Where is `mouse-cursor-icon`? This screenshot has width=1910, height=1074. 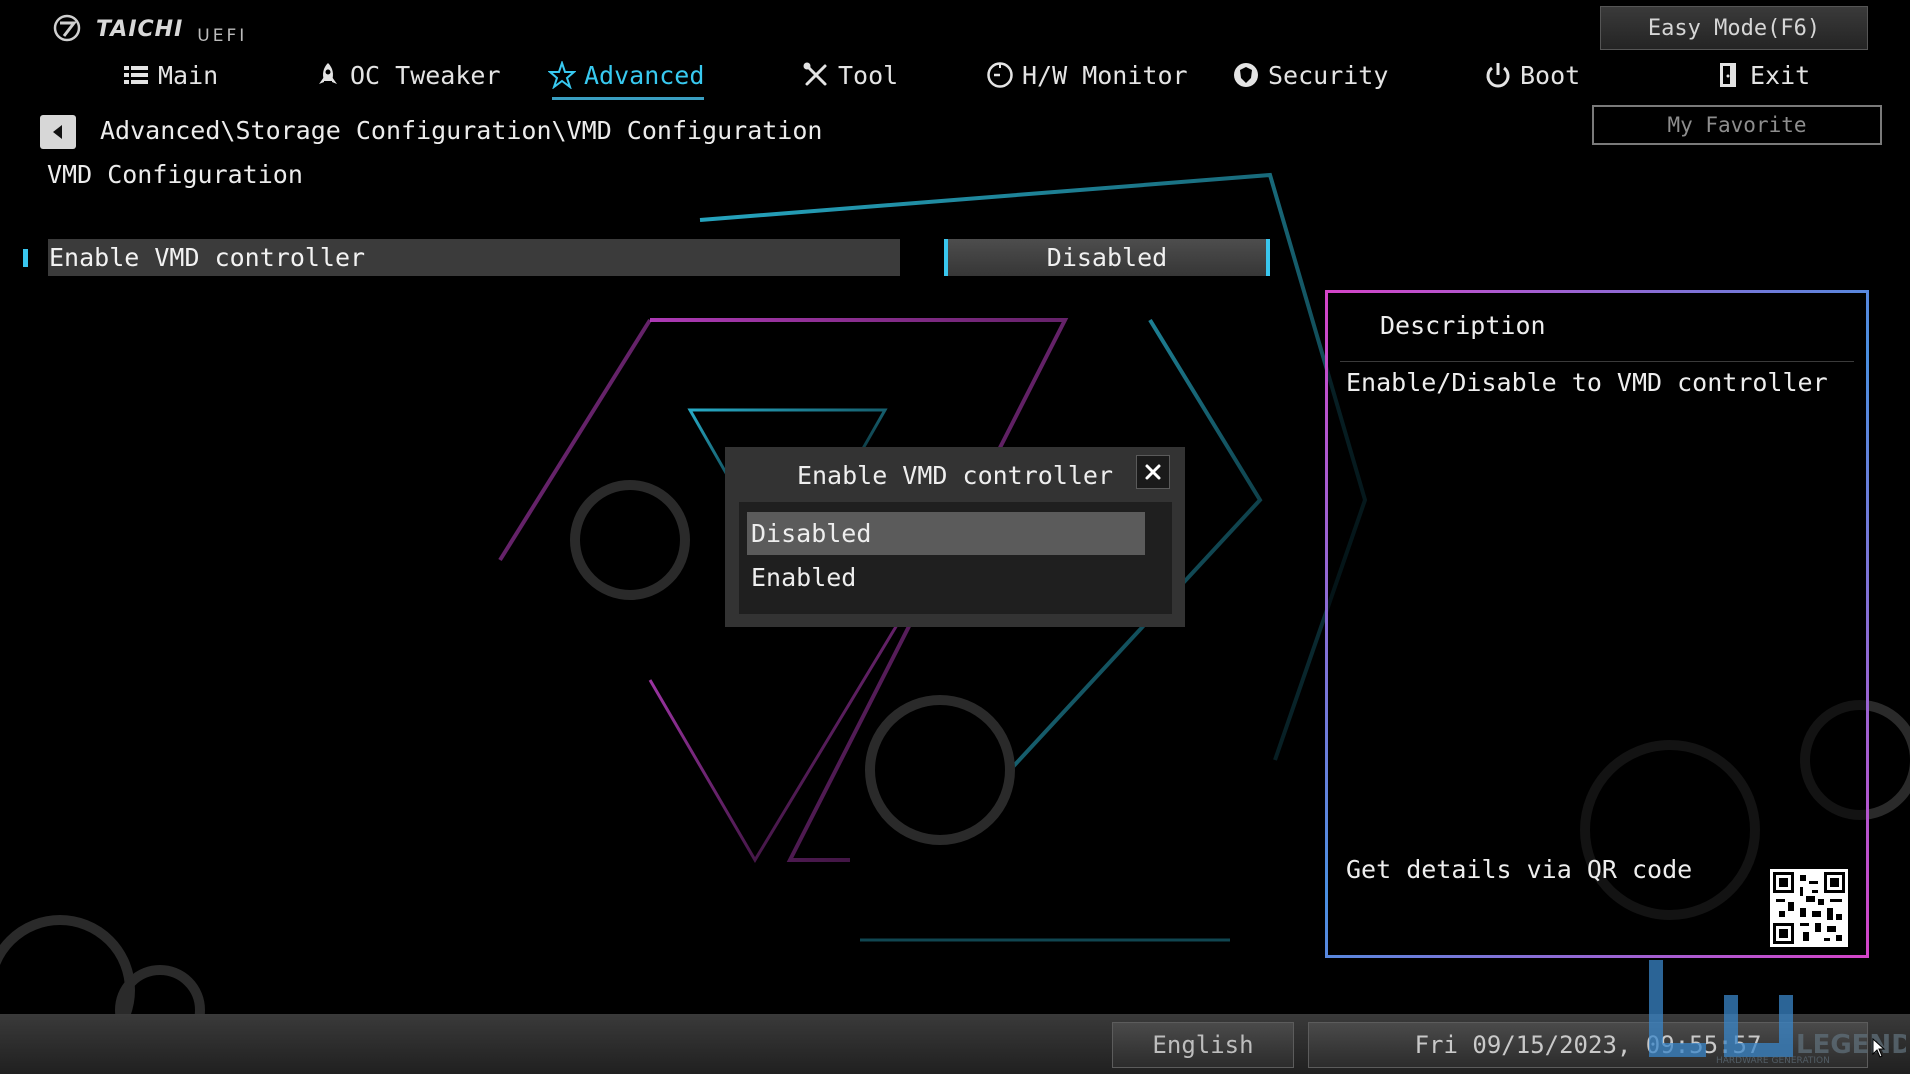 mouse-cursor-icon is located at coordinates (1879, 1048).